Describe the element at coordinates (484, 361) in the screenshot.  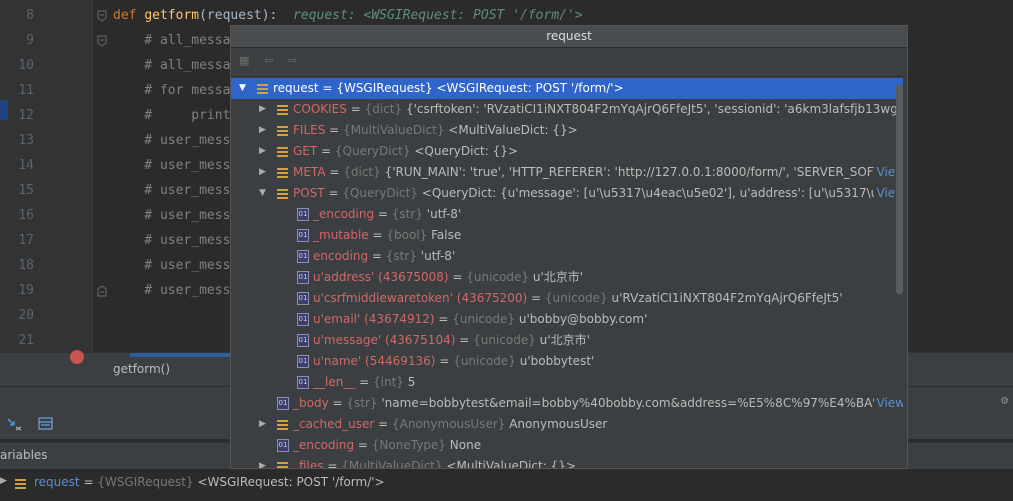
I see `var-type: {unicode}` at that location.